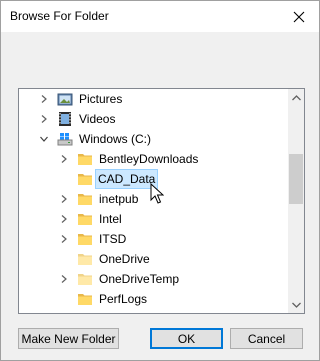 Image resolution: width=320 pixels, height=361 pixels. Describe the element at coordinates (153, 219) in the screenshot. I see `tree-item-intel: Intel` at that location.